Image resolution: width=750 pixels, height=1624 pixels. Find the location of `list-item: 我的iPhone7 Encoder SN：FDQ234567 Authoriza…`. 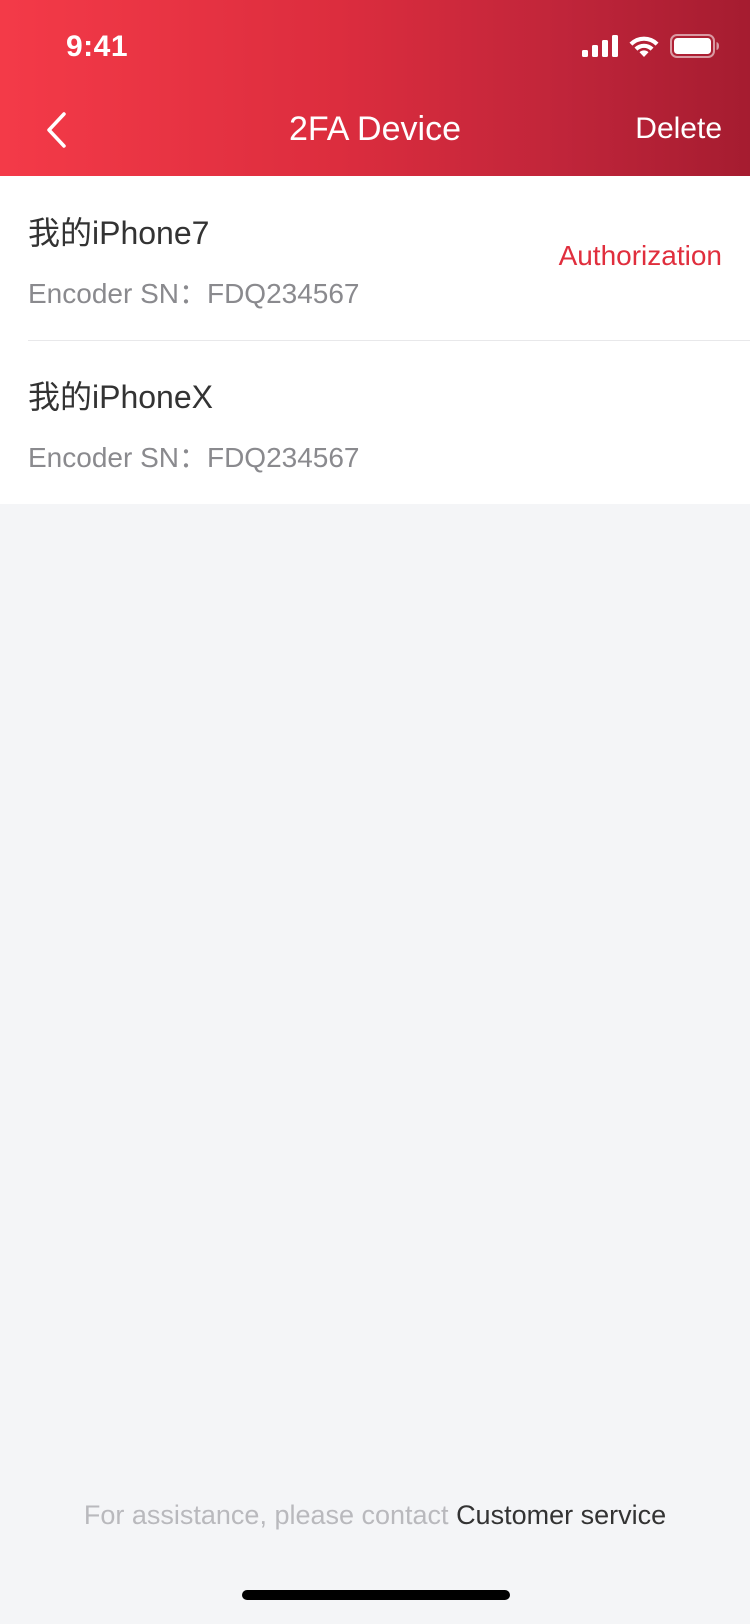

list-item: 我的iPhone7 Encoder SN：FDQ234567 Authoriza… is located at coordinates (375, 258).